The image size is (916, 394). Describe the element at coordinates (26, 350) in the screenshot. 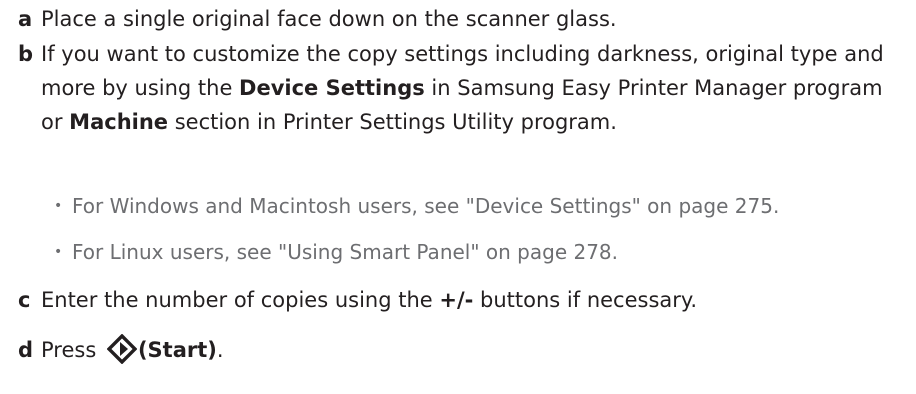

I see `step-d-letter: d` at that location.